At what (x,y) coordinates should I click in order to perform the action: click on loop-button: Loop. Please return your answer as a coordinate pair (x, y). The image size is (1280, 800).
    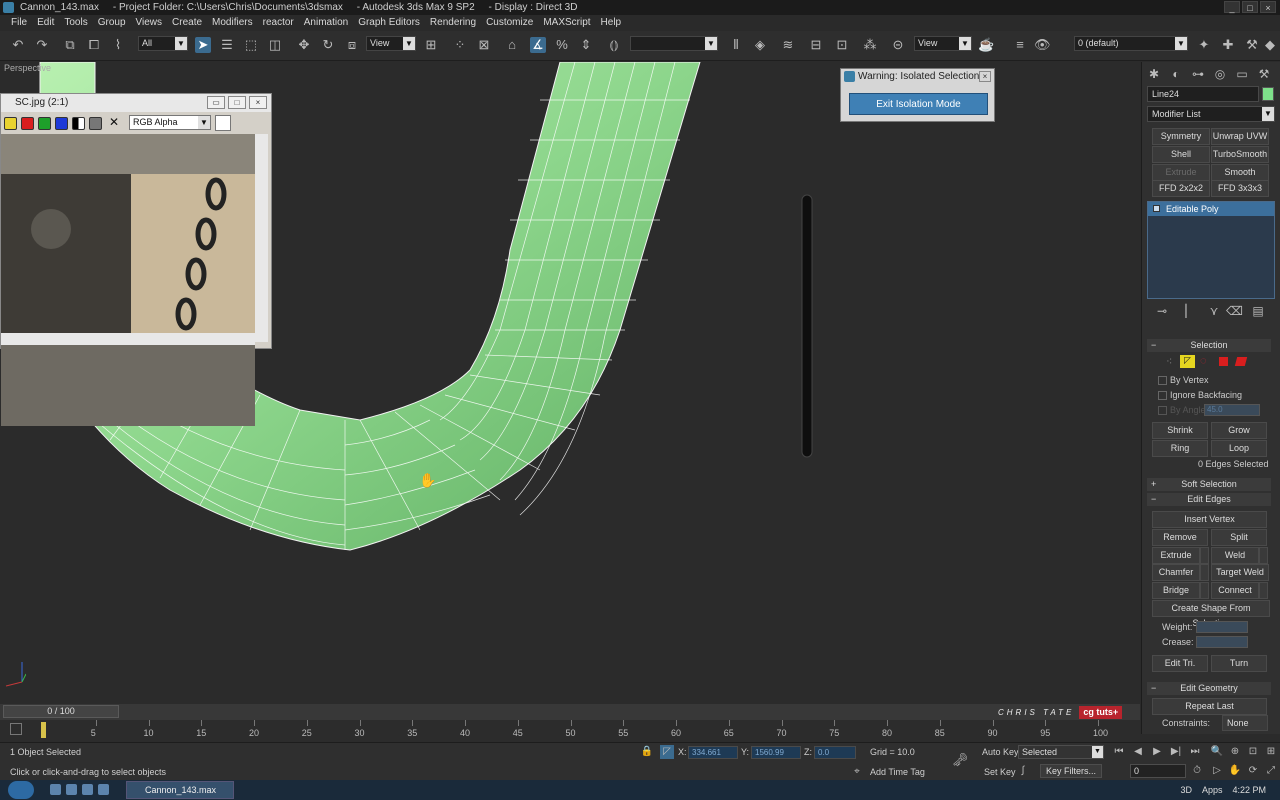
    Looking at the image, I should click on (1239, 448).